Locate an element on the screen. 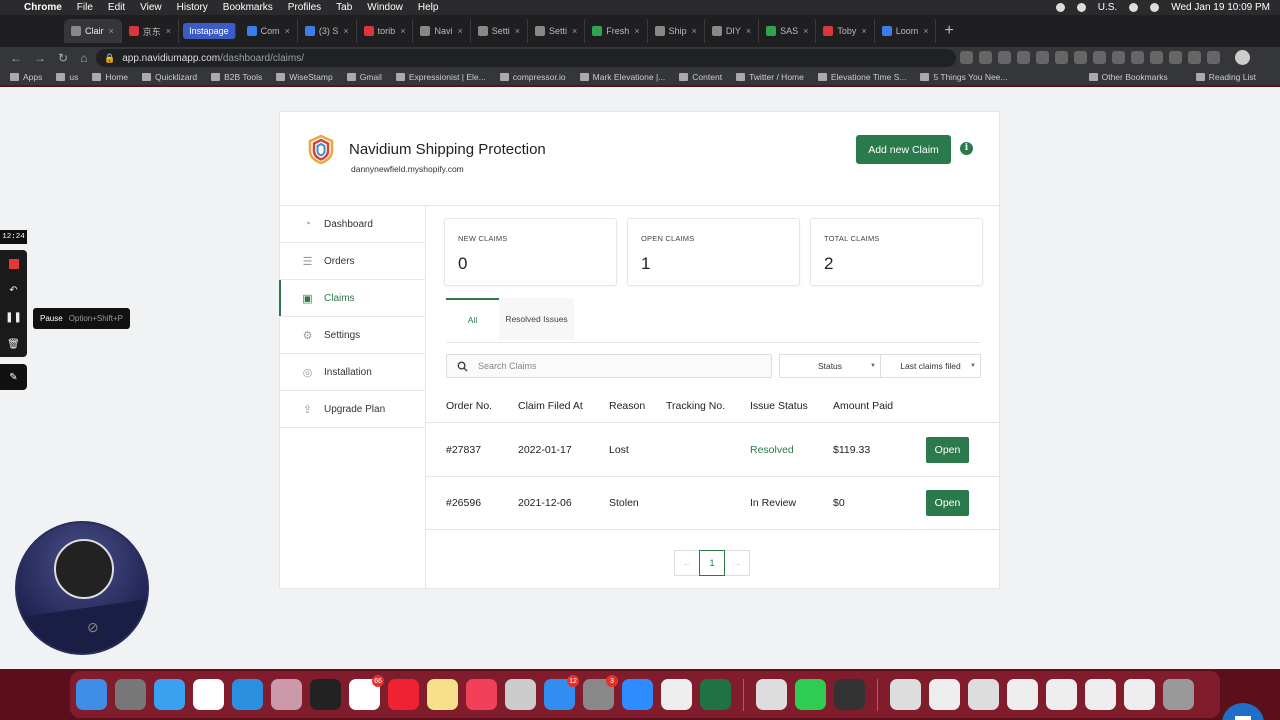  music-icon is located at coordinates (481, 694).